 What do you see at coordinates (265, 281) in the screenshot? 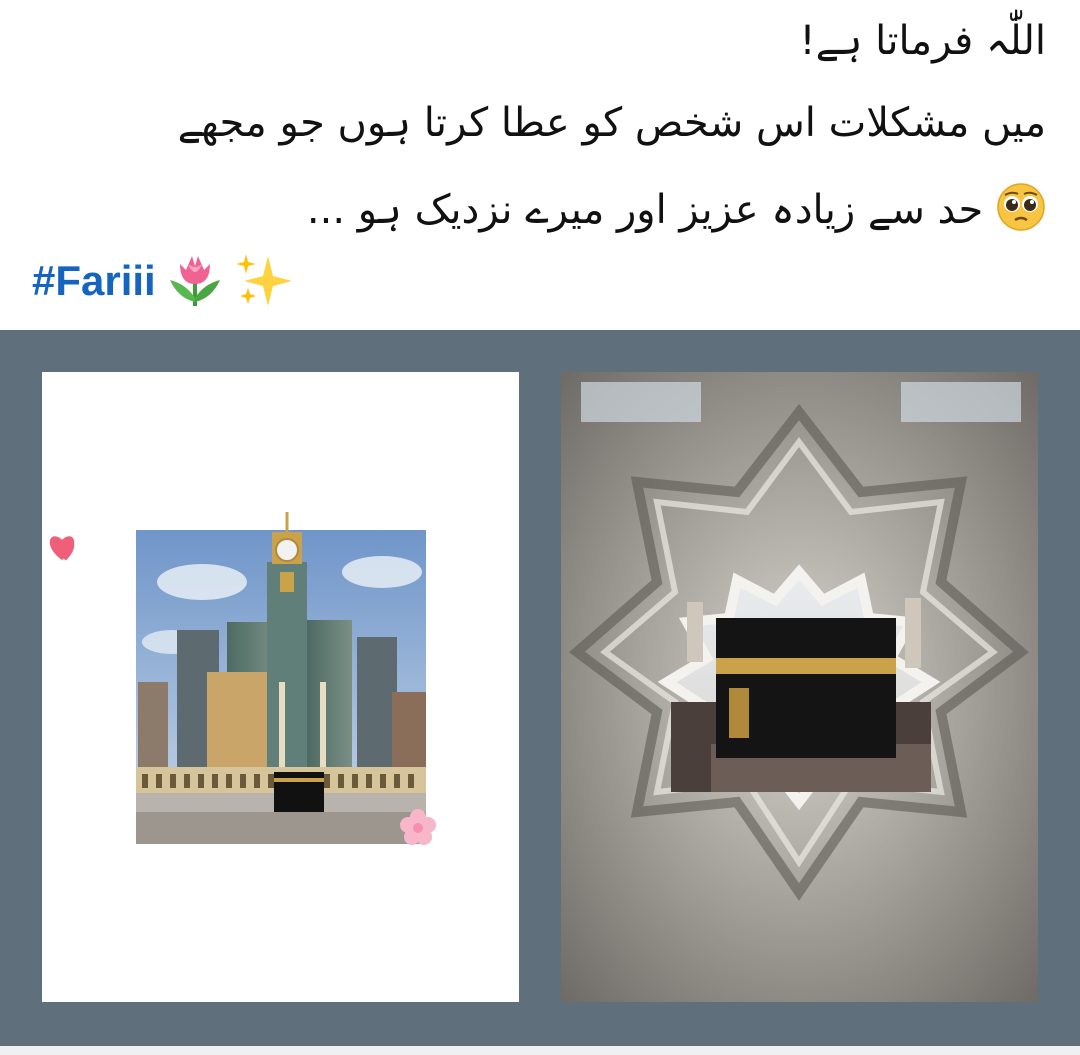
I see `sparkles-icon` at bounding box center [265, 281].